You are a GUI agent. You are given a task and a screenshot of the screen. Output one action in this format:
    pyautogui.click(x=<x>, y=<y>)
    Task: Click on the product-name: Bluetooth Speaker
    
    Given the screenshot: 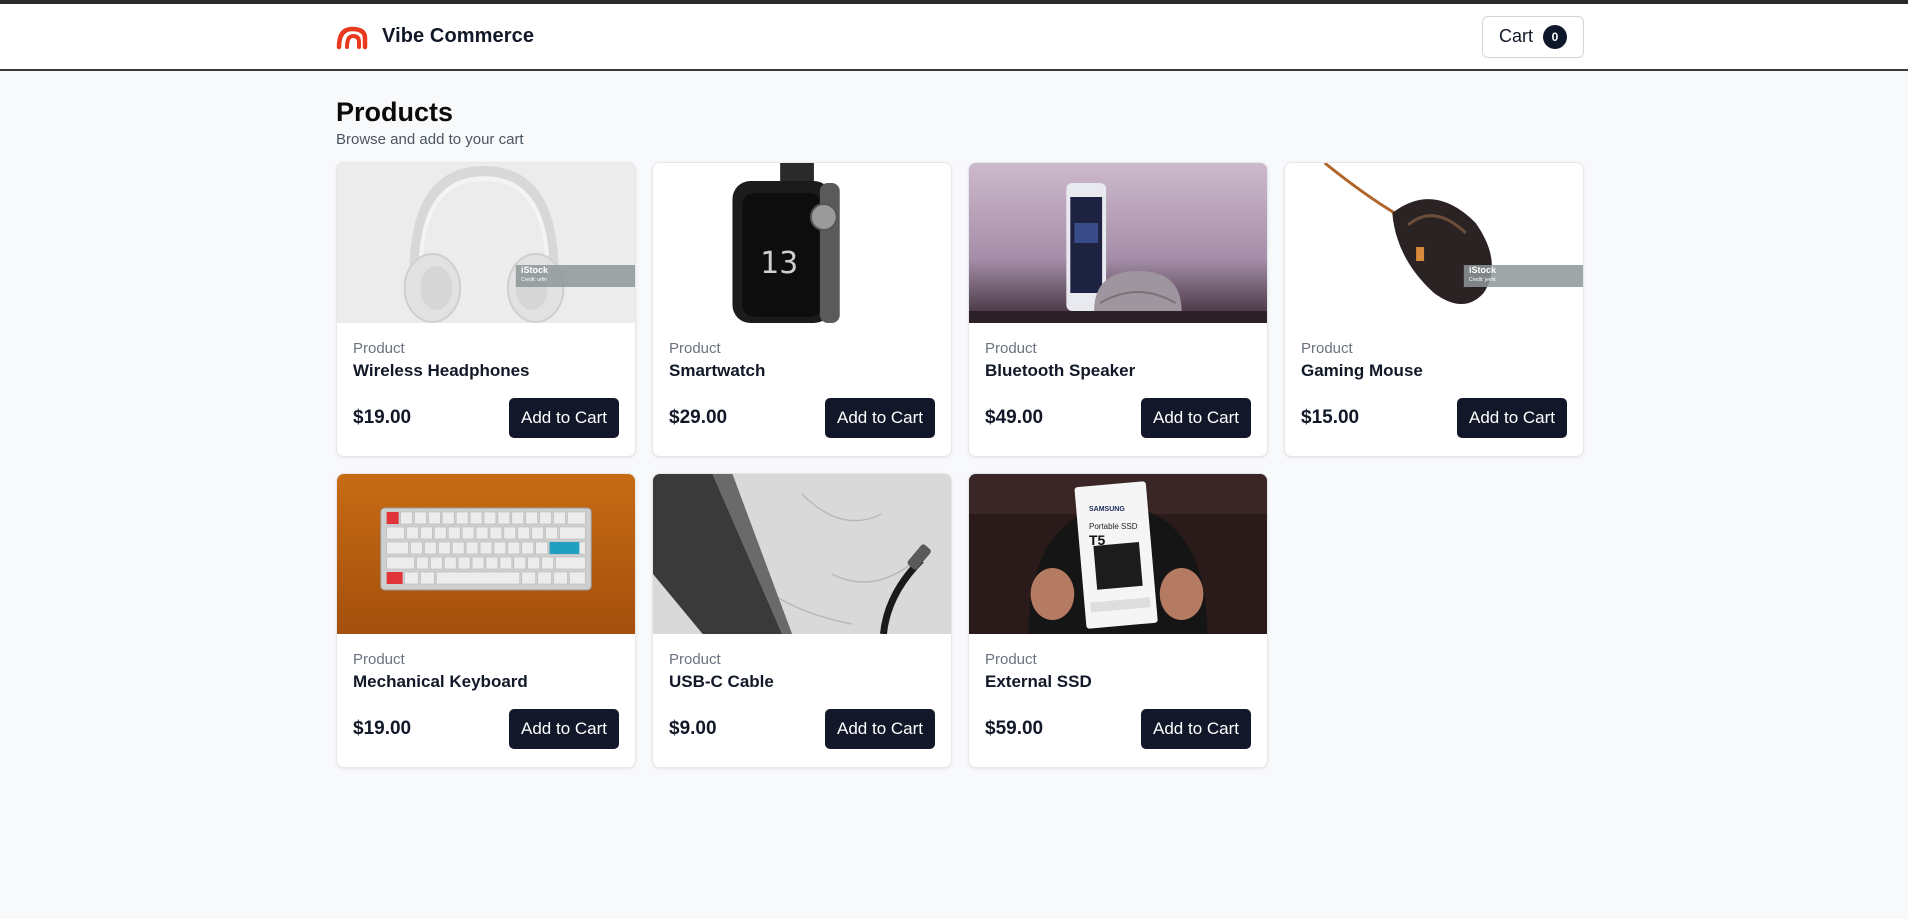 What is the action you would take?
    pyautogui.click(x=1118, y=371)
    